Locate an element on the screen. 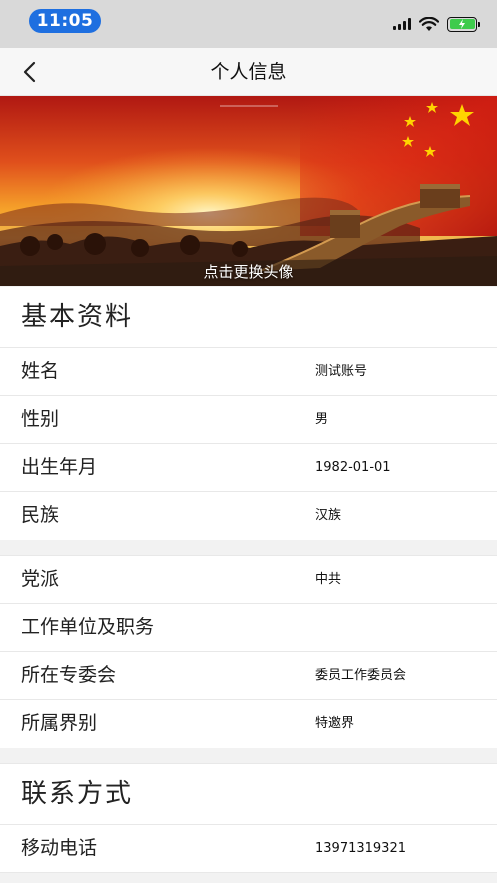  row-gender: 性别 男 is located at coordinates (248, 420).